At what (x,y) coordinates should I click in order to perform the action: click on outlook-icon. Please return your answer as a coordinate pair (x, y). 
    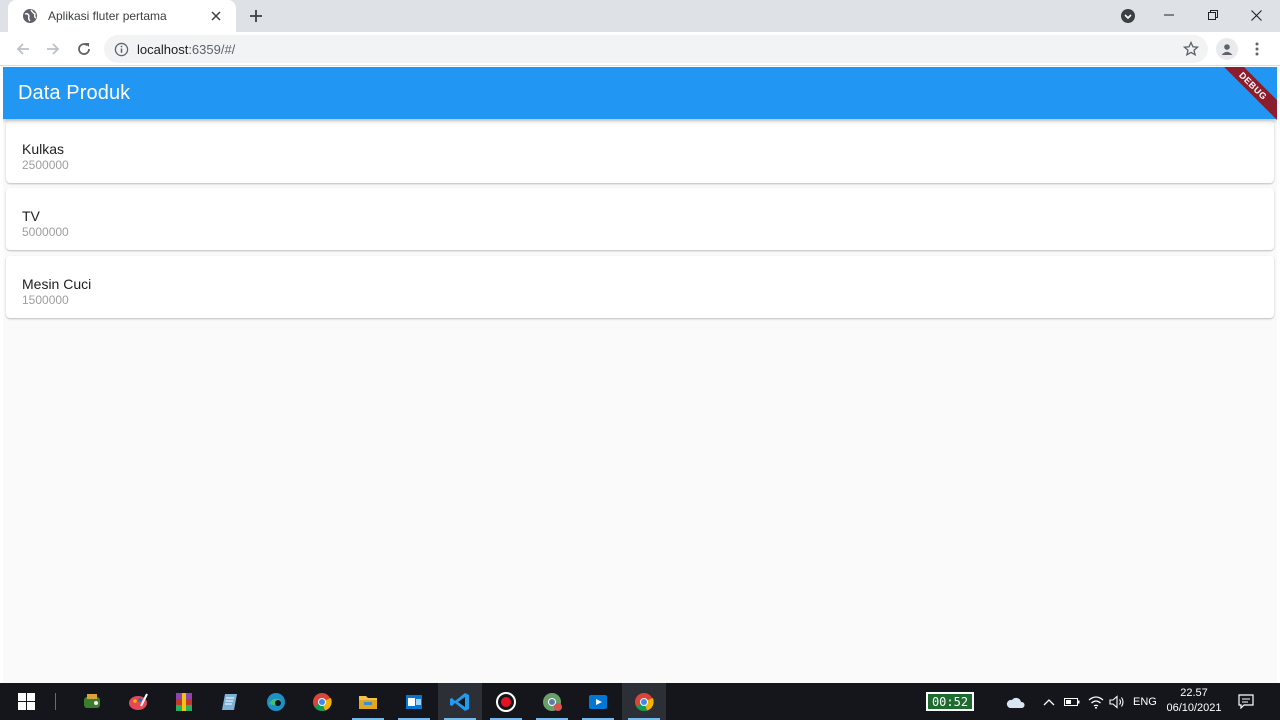
    Looking at the image, I should click on (414, 701).